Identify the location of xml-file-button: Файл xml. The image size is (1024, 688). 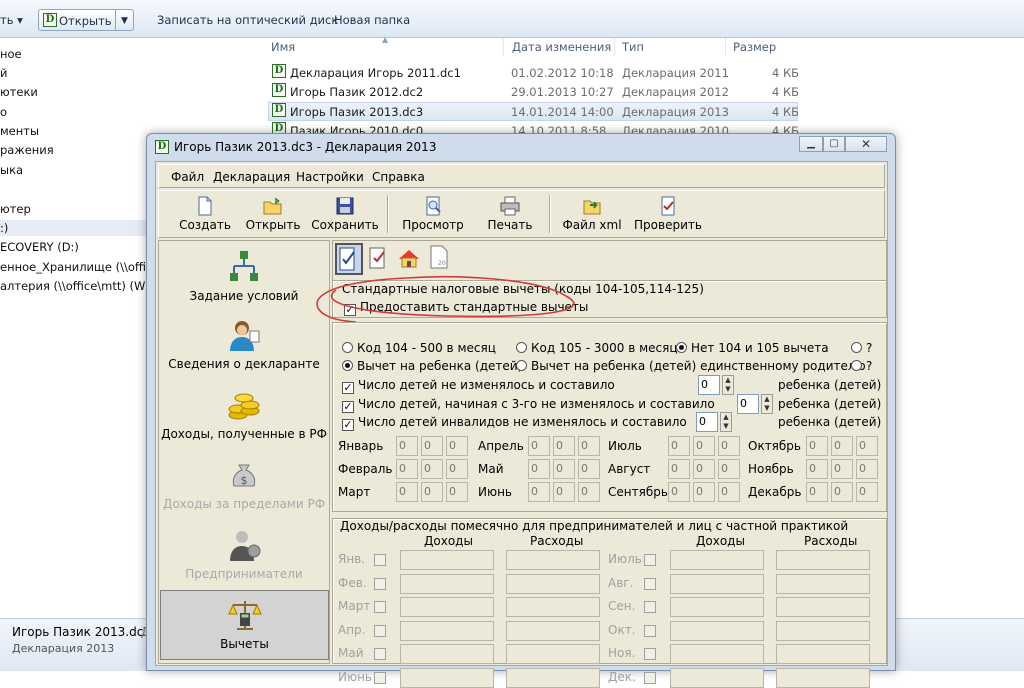
(592, 214).